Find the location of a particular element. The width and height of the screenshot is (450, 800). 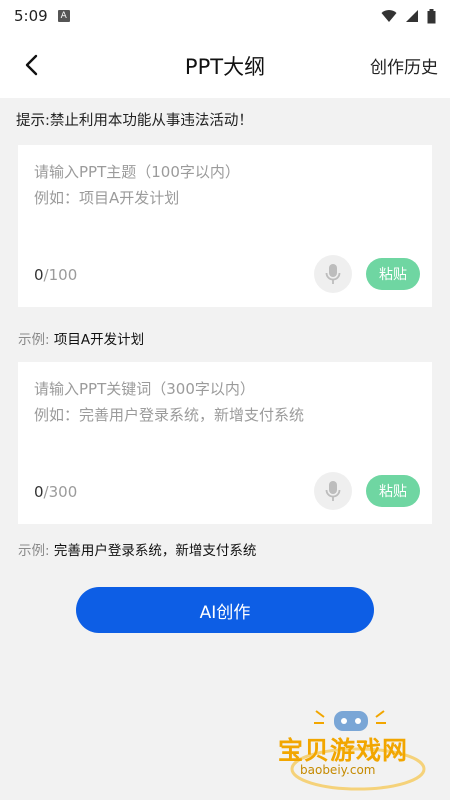

keyword-input is located at coordinates (225, 421).